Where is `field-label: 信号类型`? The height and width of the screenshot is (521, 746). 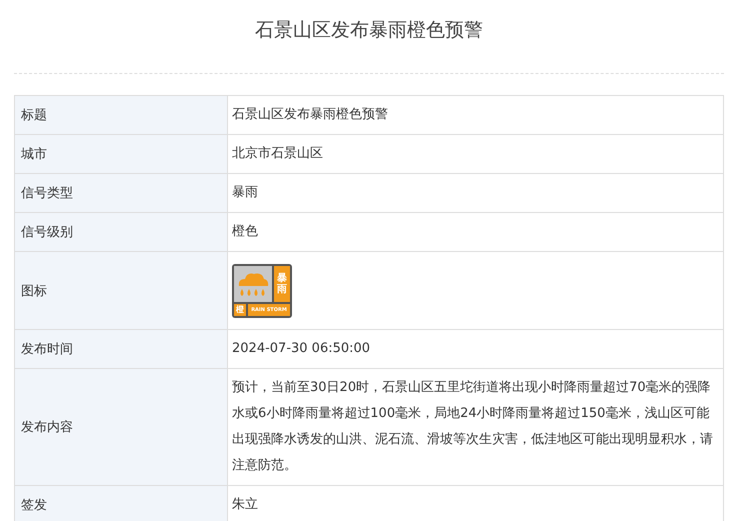 field-label: 信号类型 is located at coordinates (121, 193).